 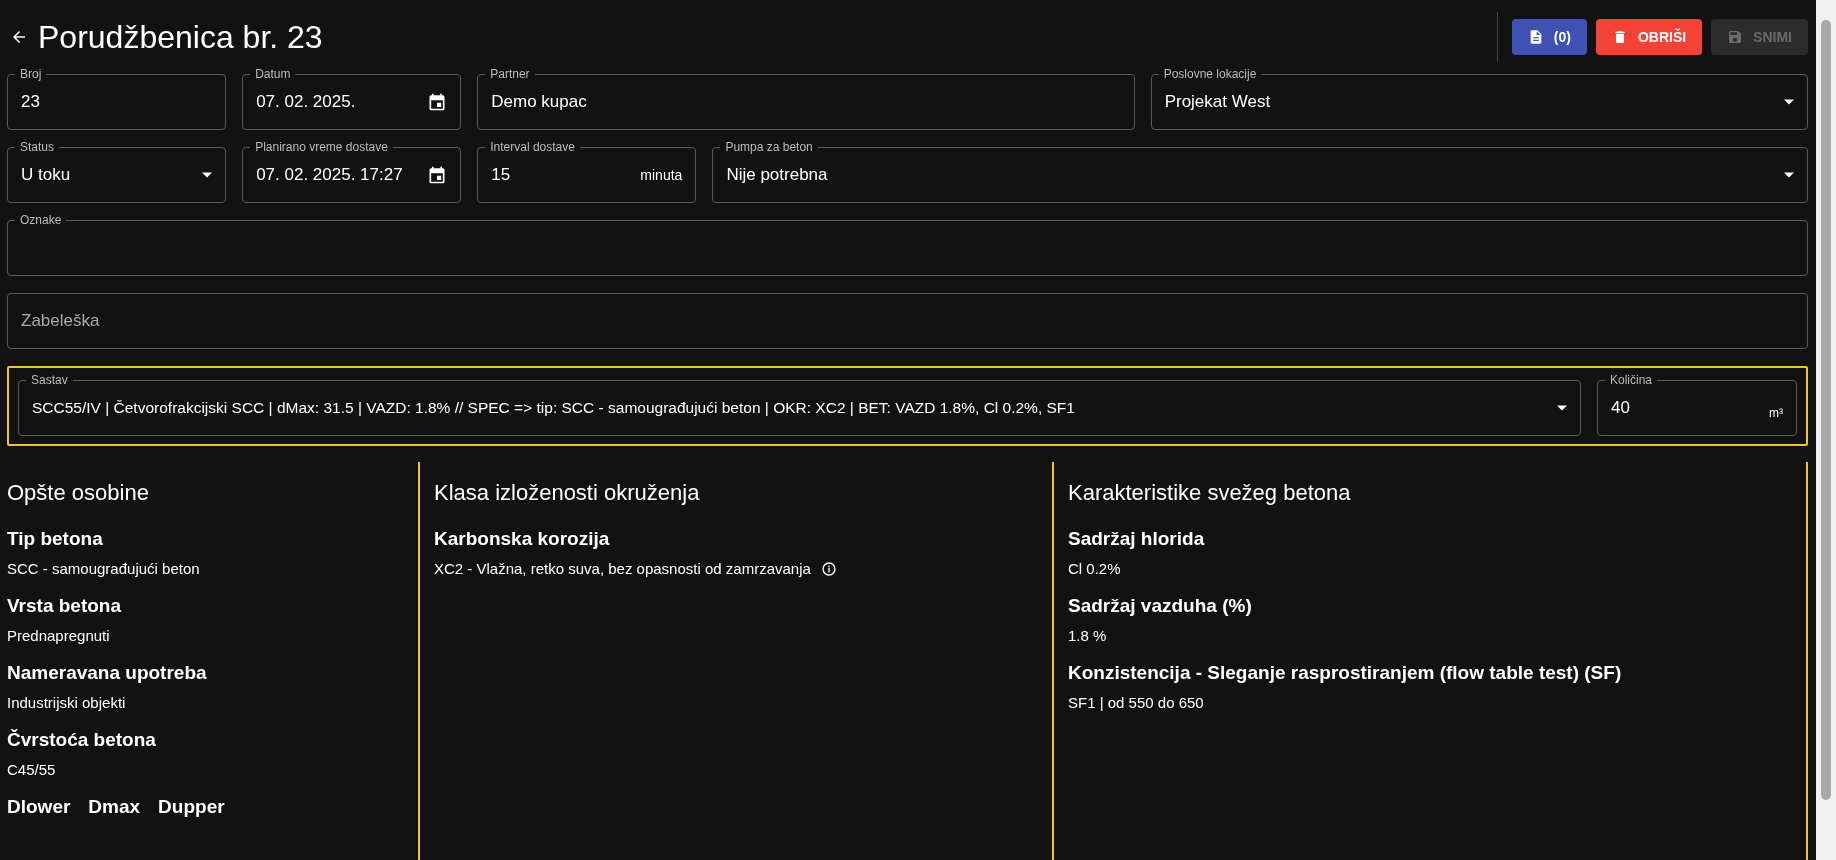 I want to click on field-label: Partner, so click(x=510, y=74).